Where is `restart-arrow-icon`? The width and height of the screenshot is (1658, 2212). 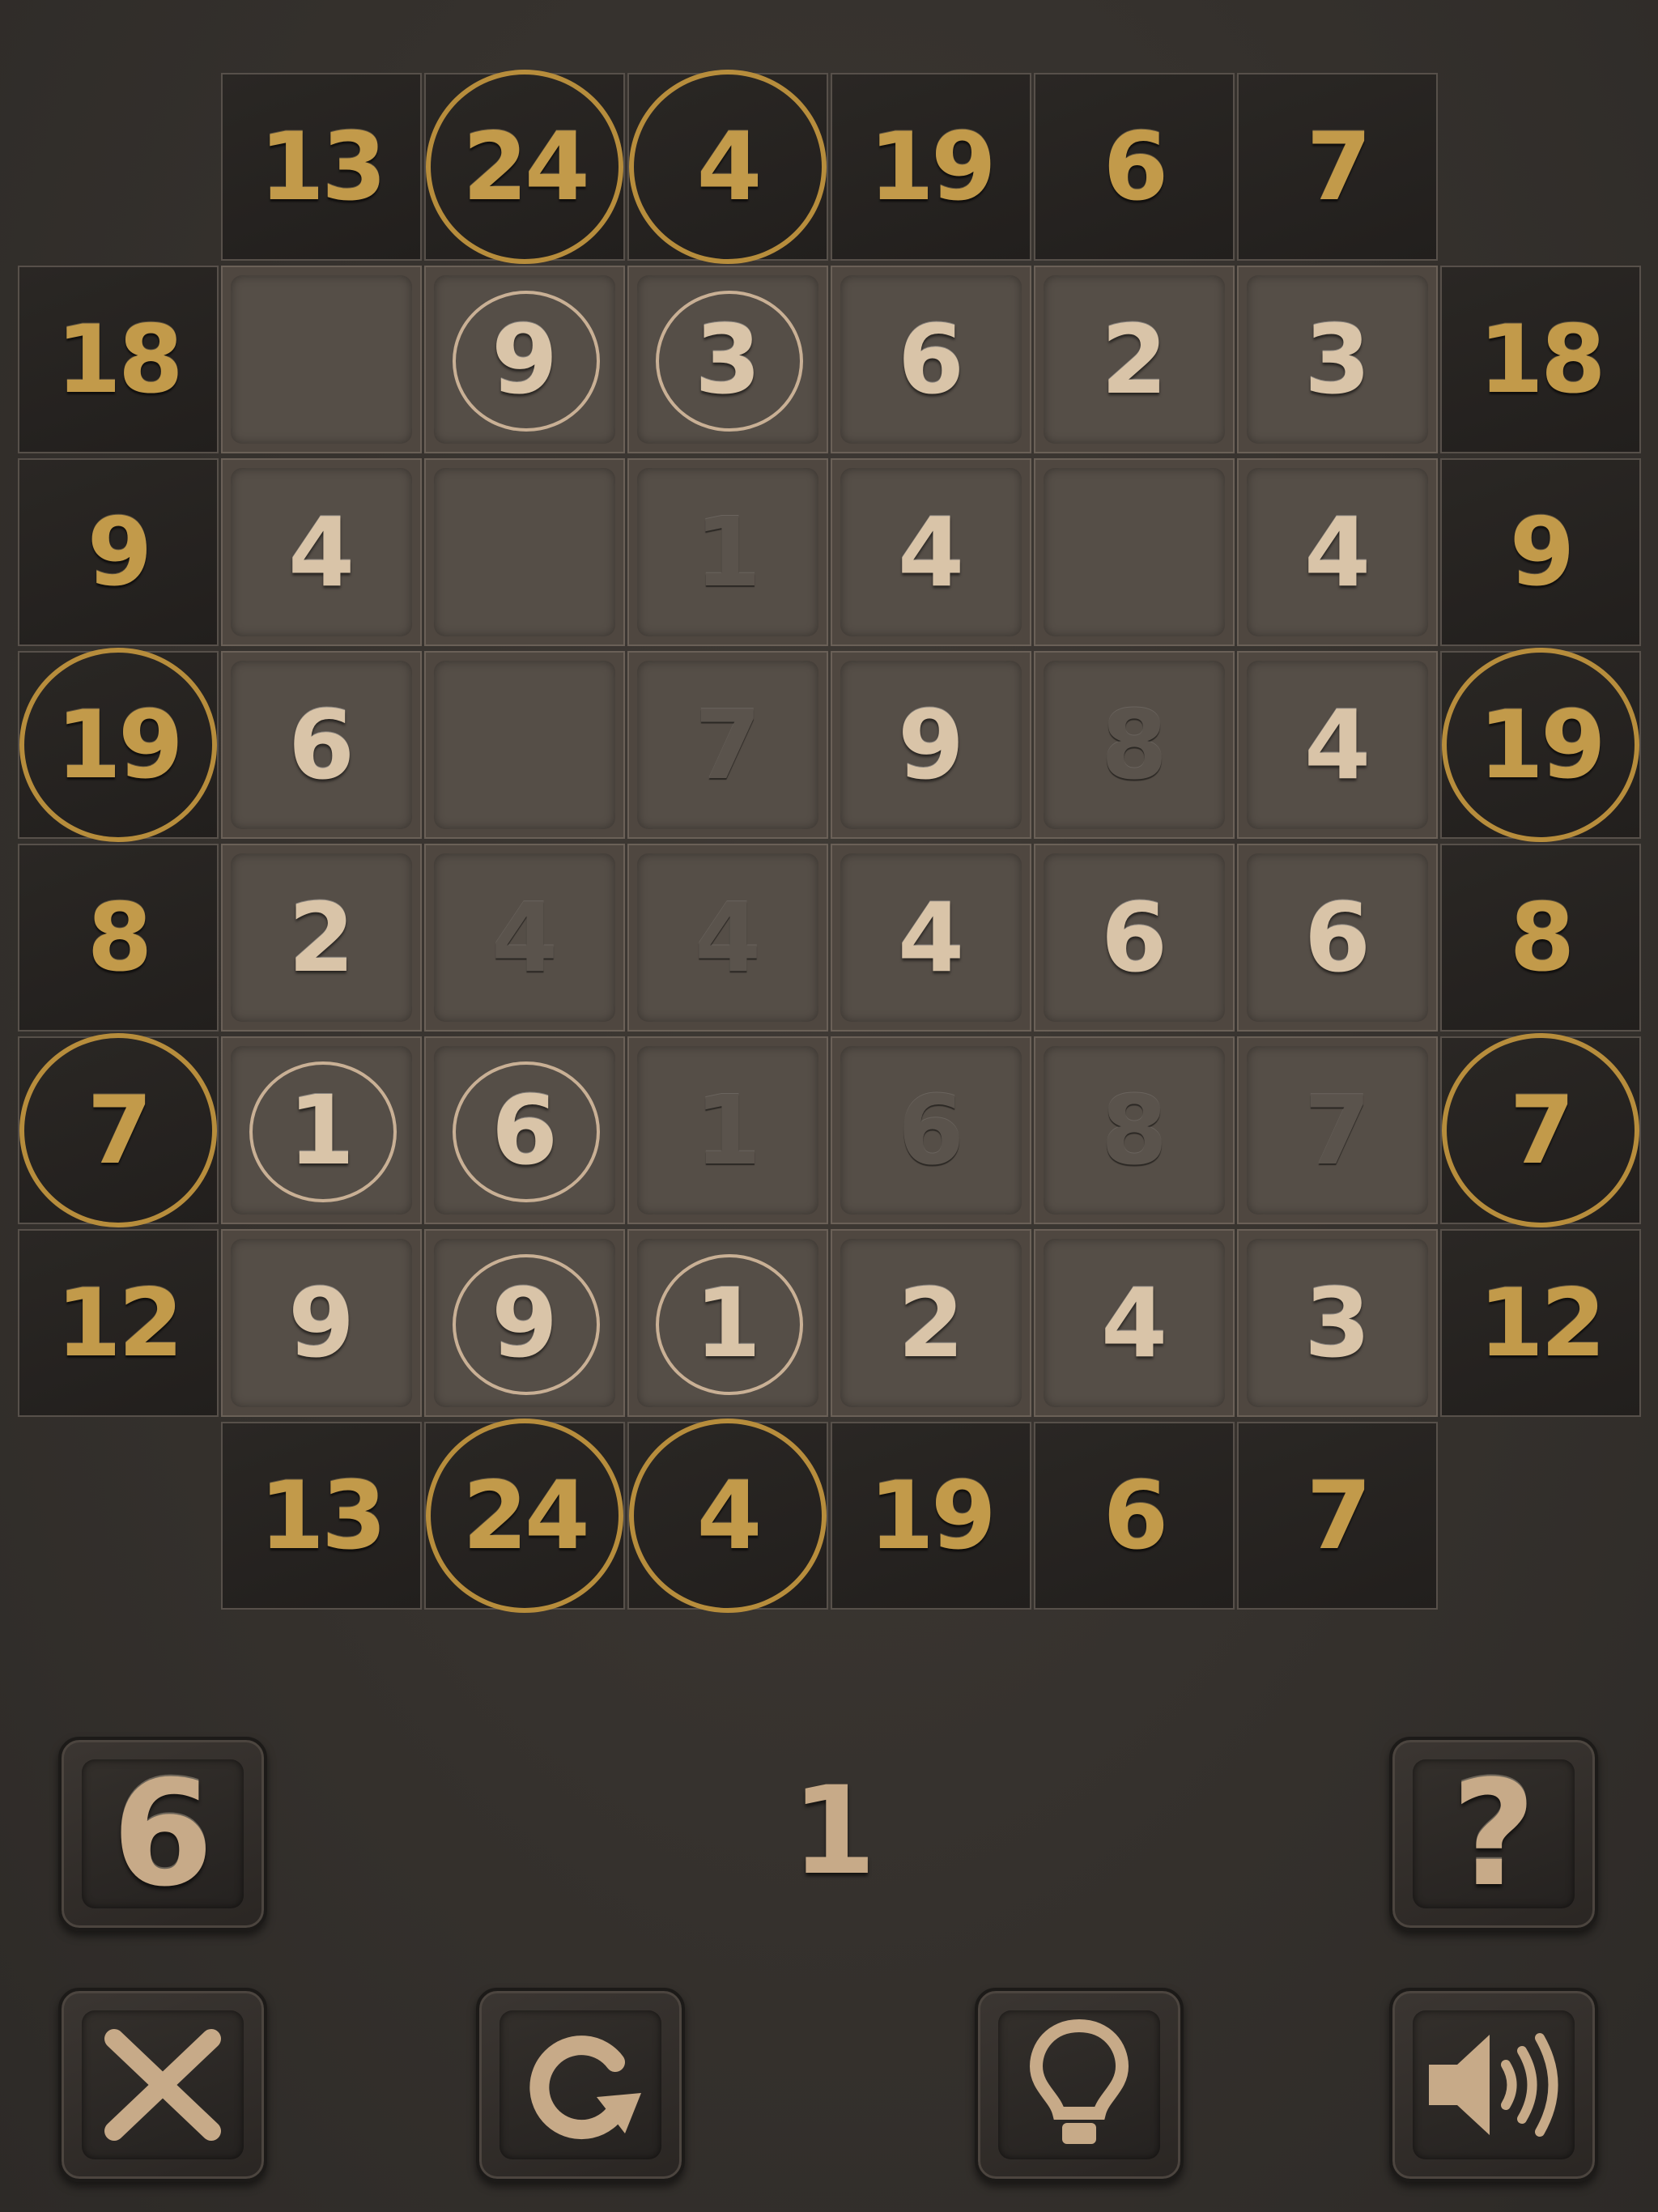 restart-arrow-icon is located at coordinates (585, 2087).